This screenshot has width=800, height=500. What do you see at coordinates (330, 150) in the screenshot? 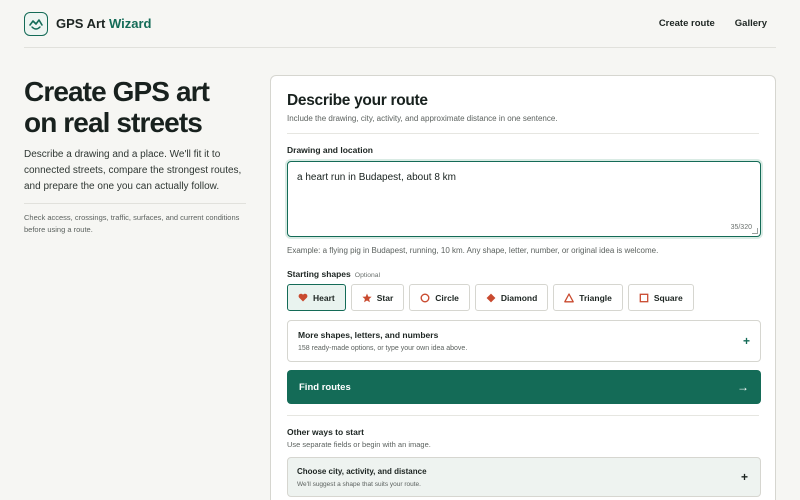
I see `drawing-location-label: Drawing and location` at bounding box center [330, 150].